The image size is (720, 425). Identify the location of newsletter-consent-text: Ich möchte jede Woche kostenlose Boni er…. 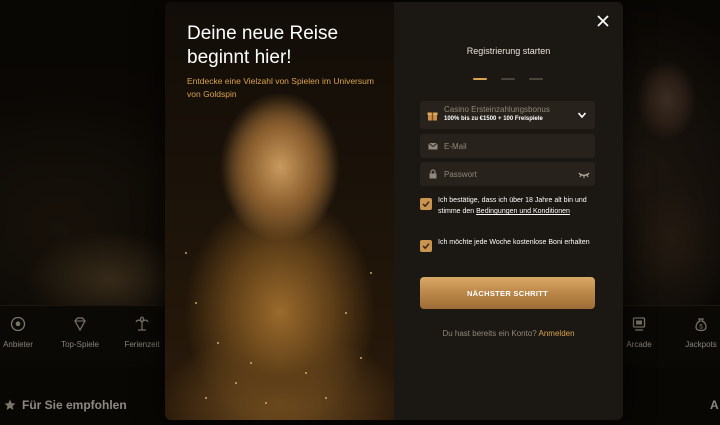
(514, 242).